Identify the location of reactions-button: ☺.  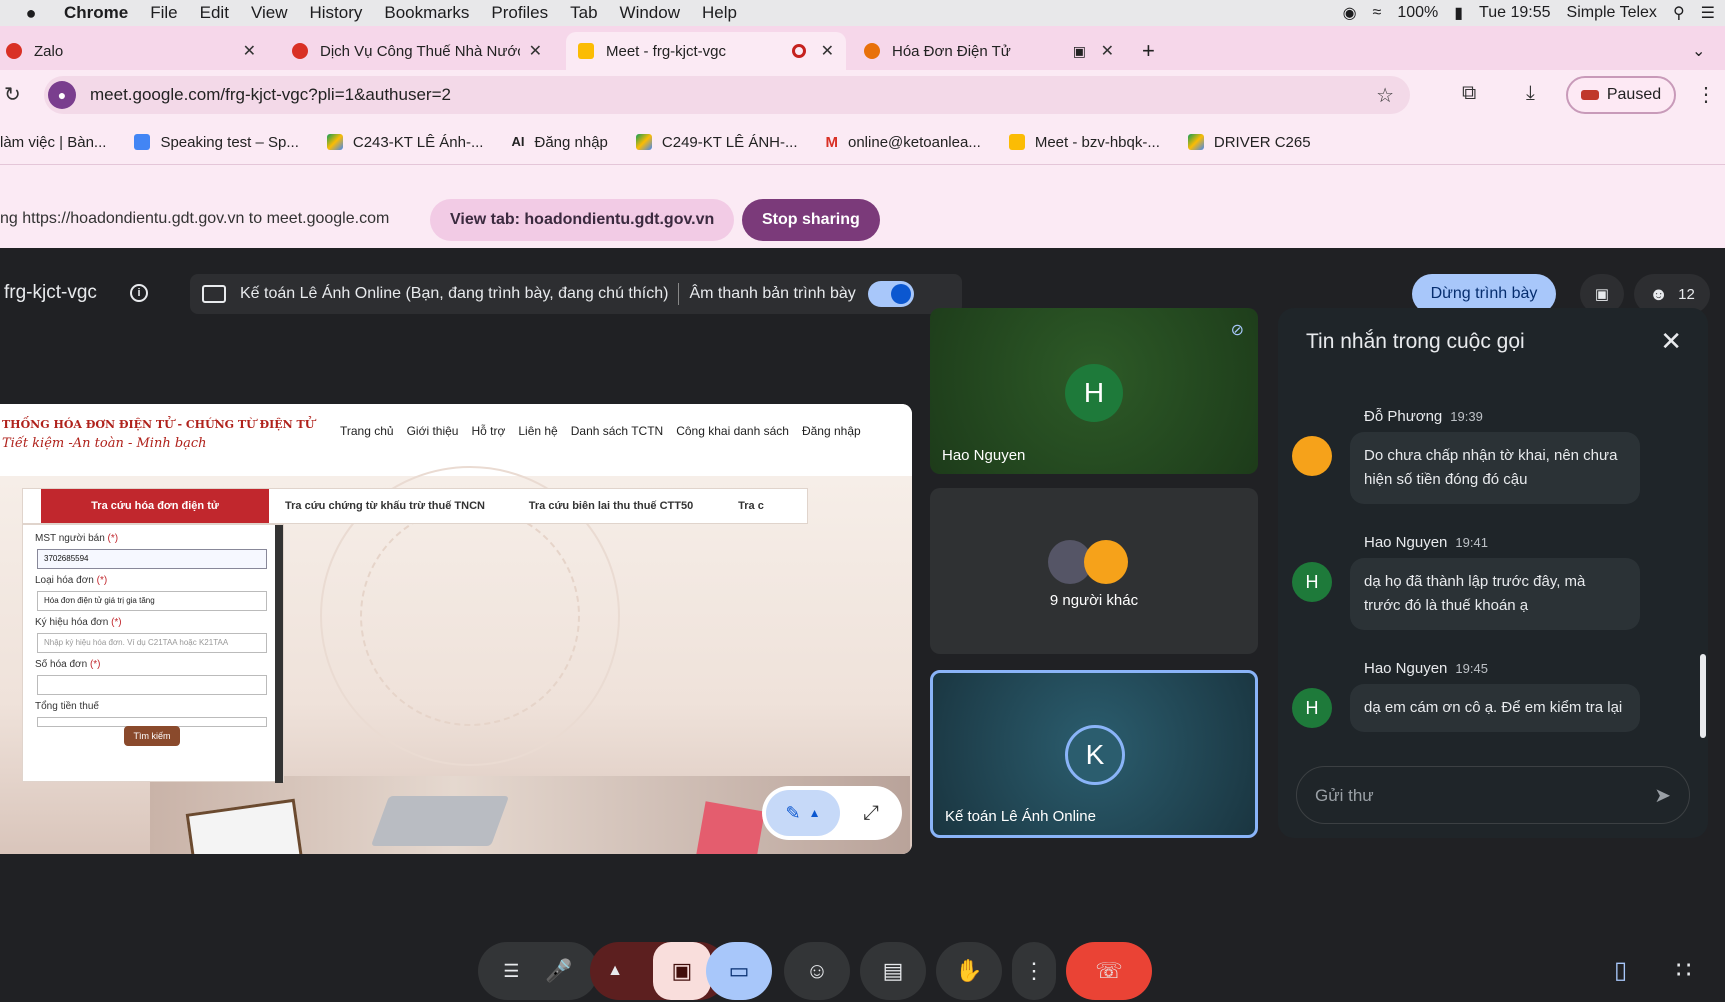
(817, 971).